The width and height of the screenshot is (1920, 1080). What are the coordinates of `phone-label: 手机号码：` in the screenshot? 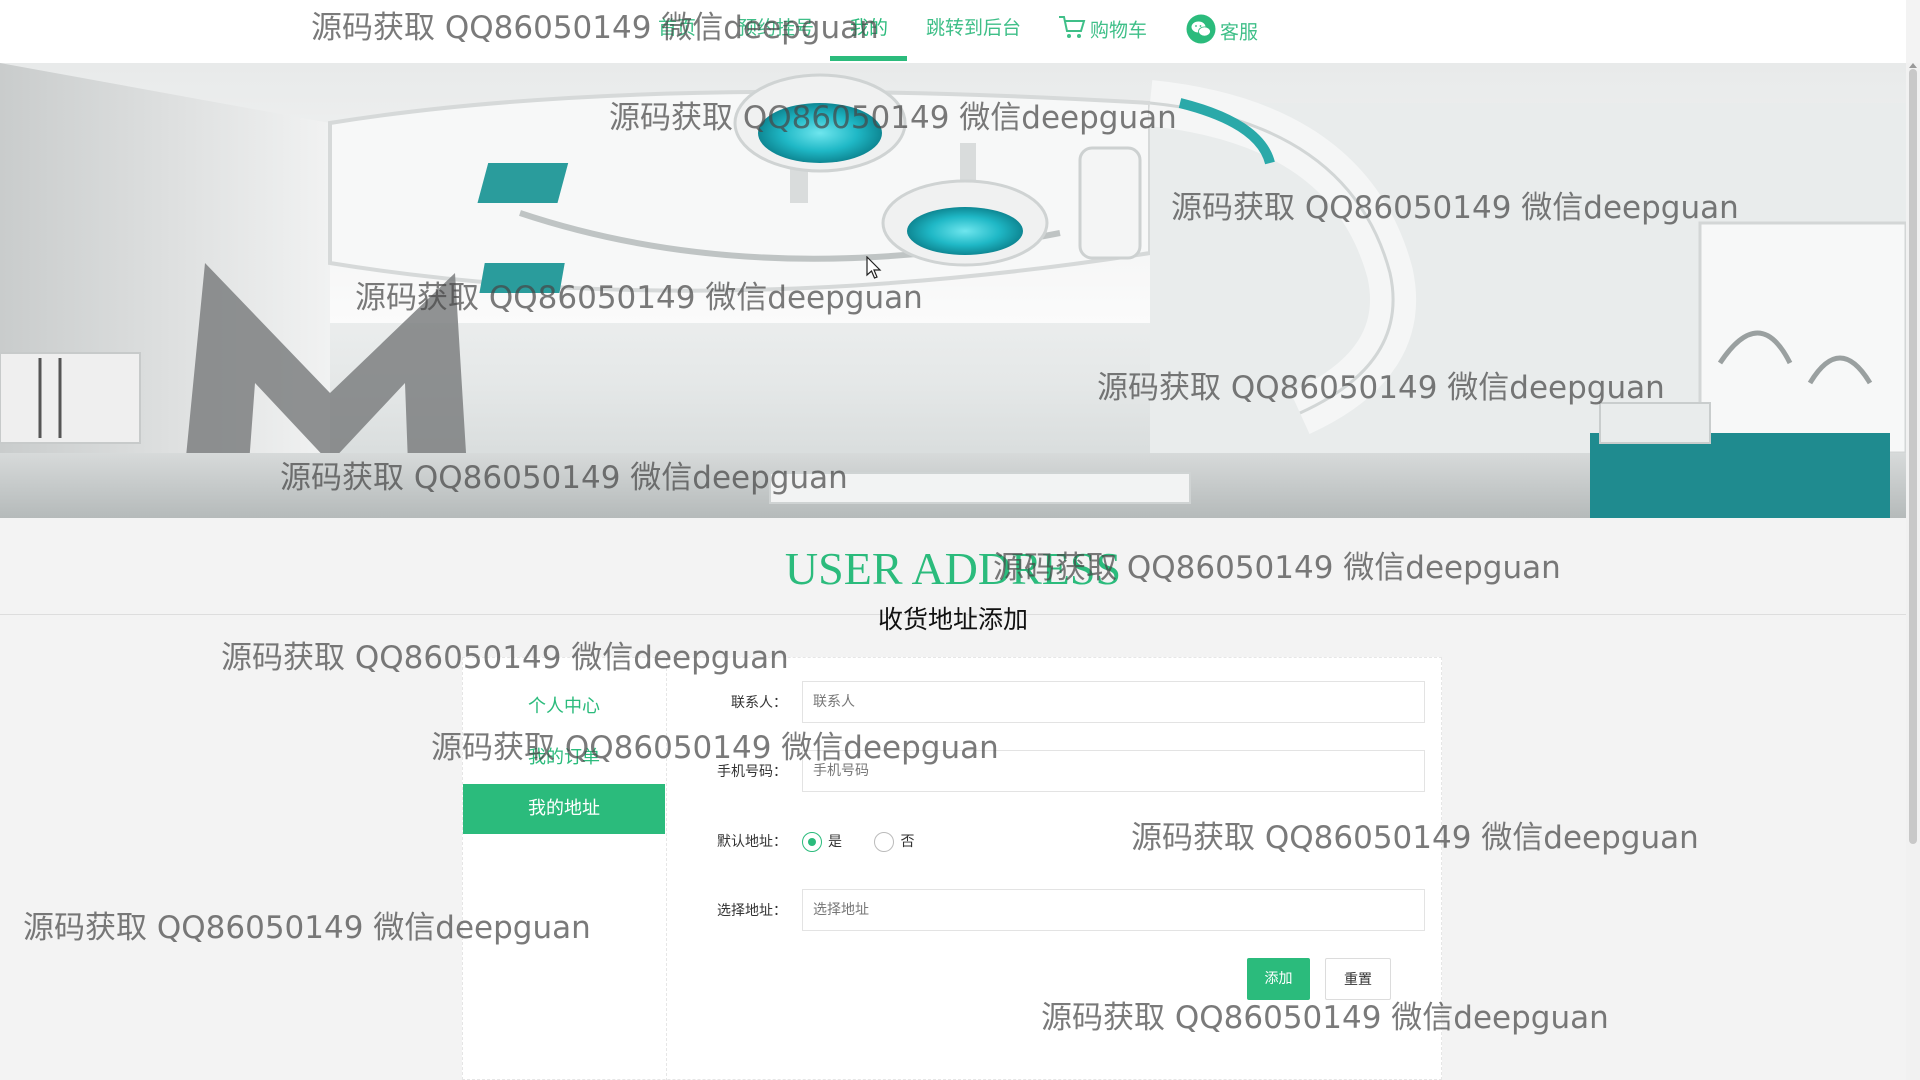 It's located at (752, 772).